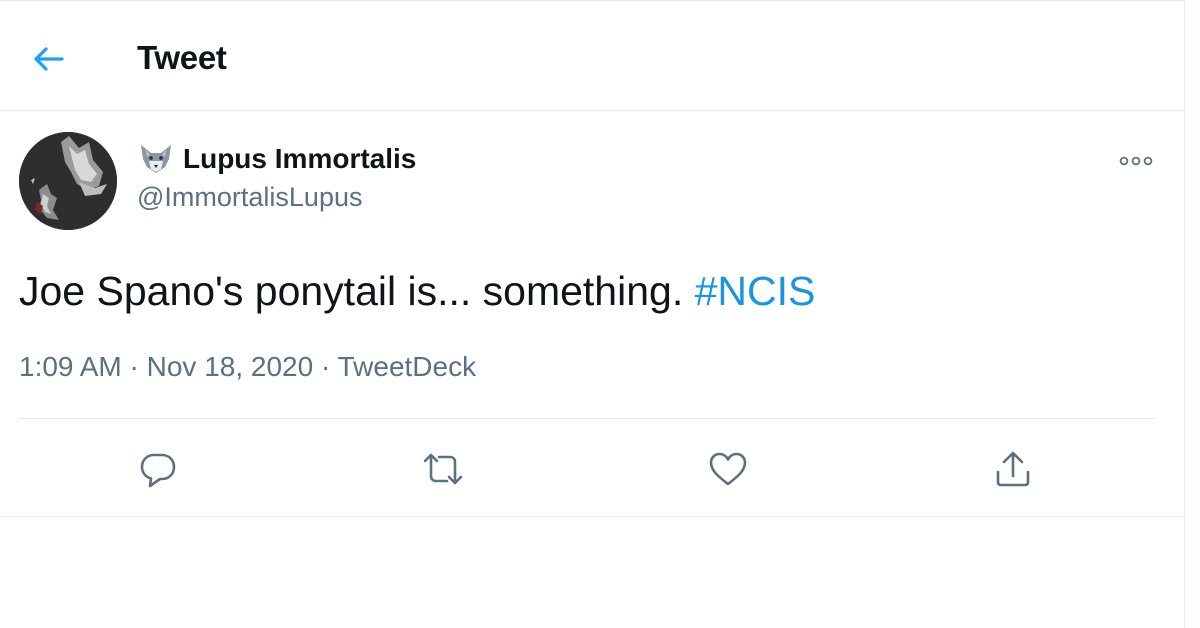  I want to click on tweet-source-link: TweetDeck, so click(407, 366).